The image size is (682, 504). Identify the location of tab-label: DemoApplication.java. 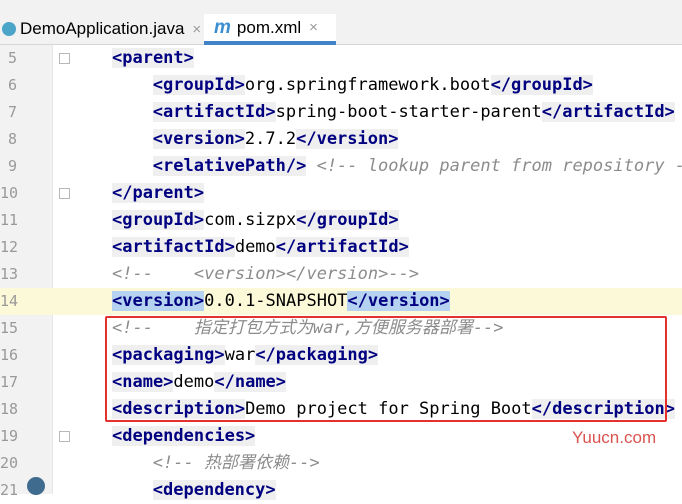
(102, 28).